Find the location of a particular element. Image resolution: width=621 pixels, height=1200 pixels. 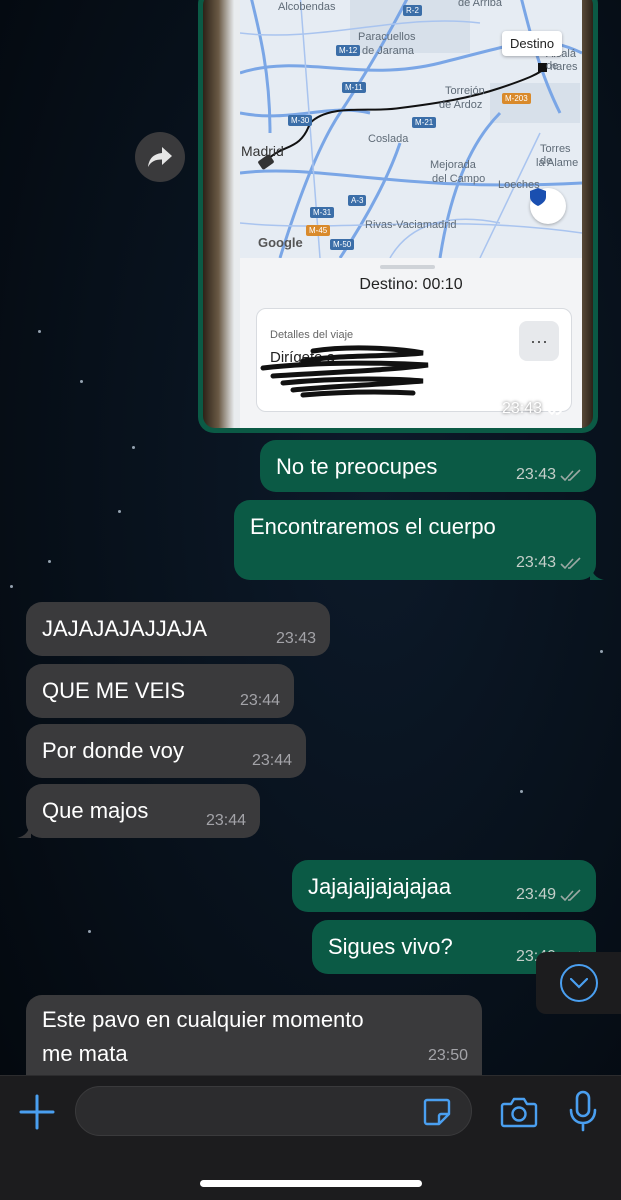

eta-label: Destino: 00:10 is located at coordinates (411, 284).